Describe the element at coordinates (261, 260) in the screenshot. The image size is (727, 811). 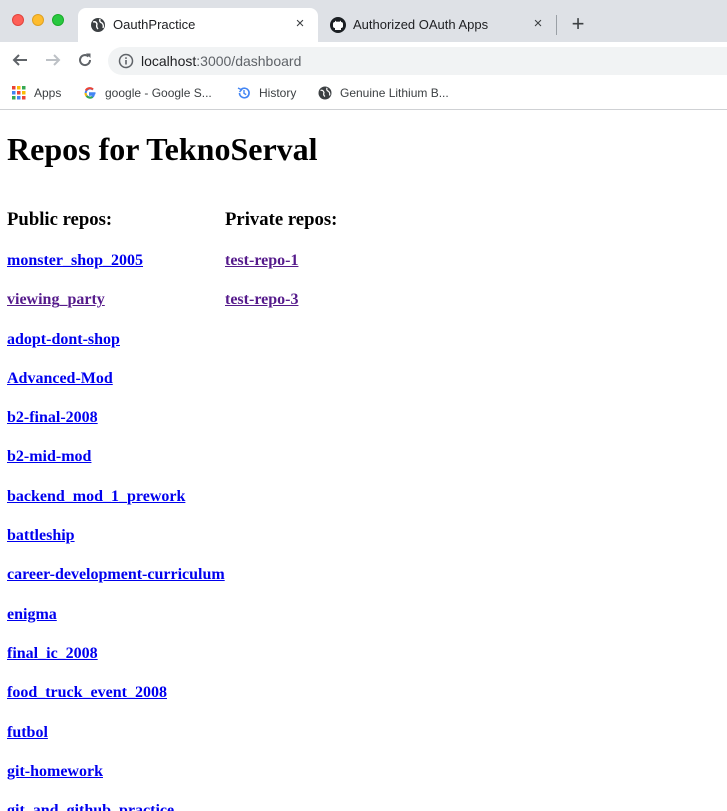
I see `repo-link: test-repo-1` at that location.